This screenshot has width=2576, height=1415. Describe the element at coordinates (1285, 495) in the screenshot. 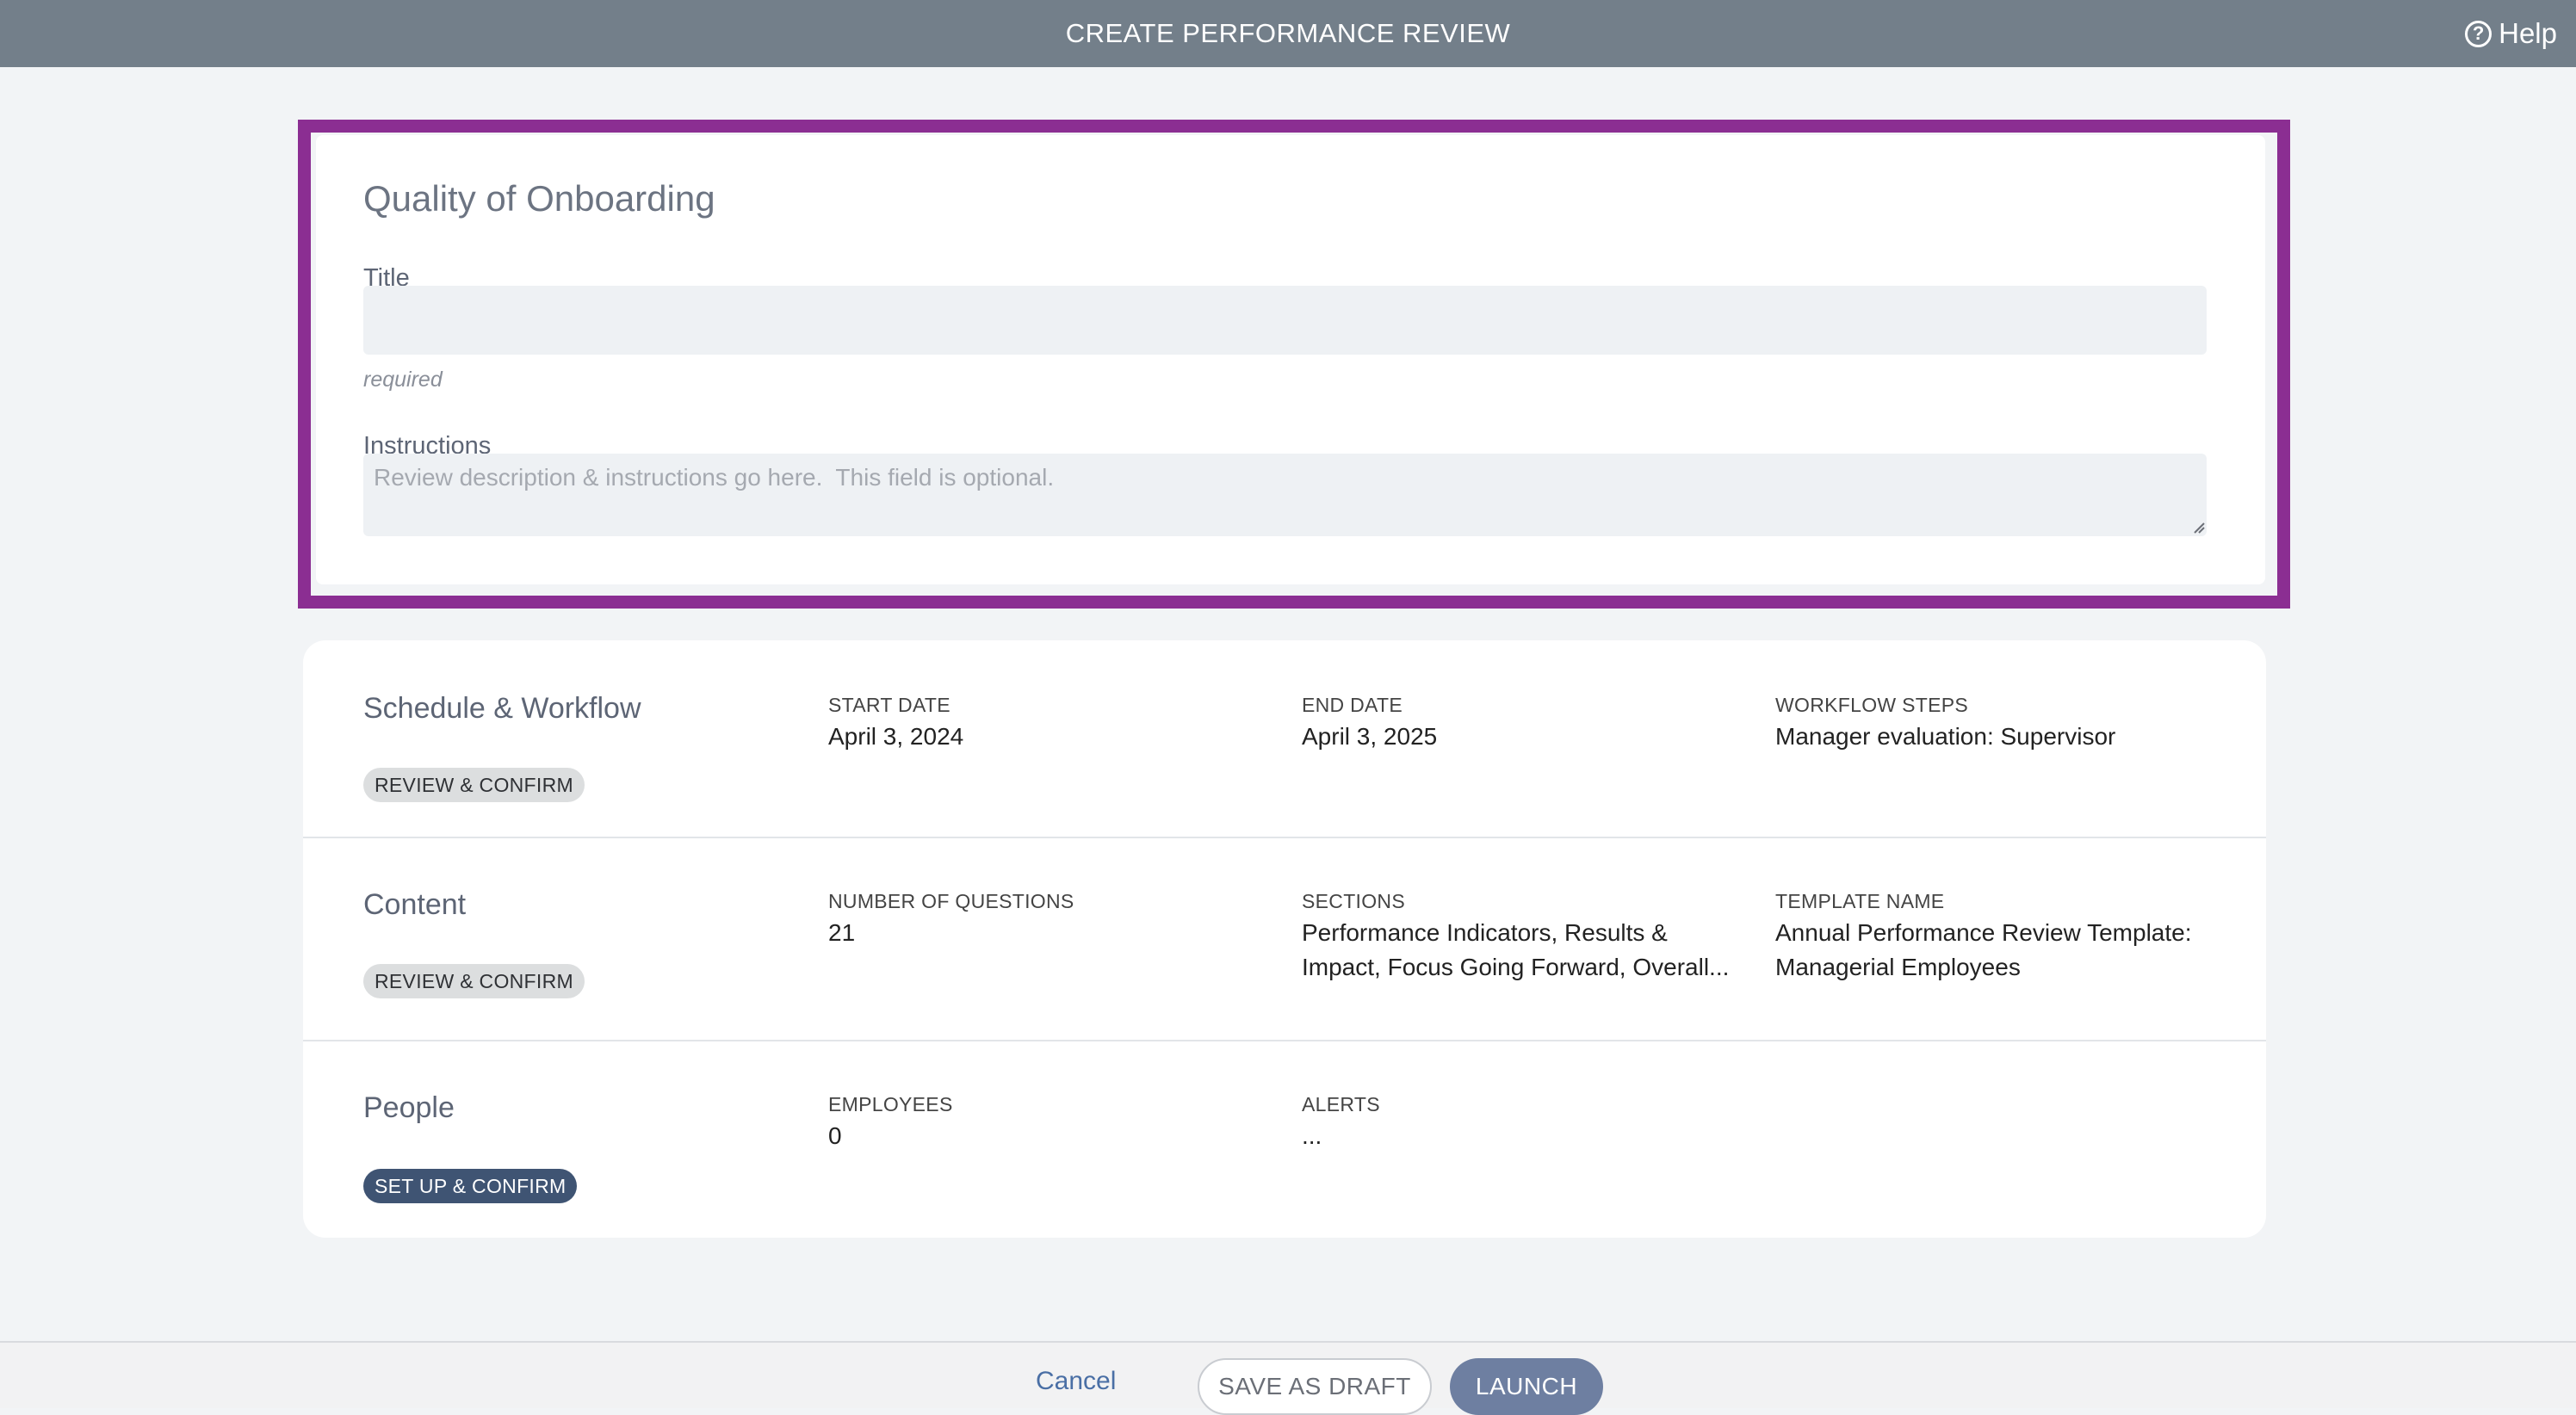

I see `instructions-textarea` at that location.